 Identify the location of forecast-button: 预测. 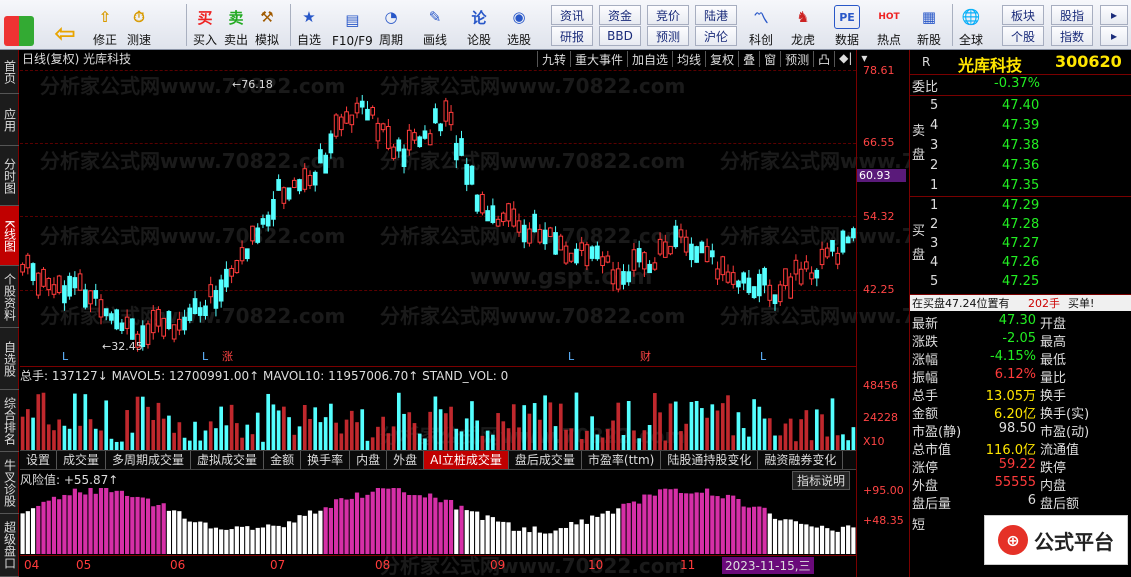
(668, 36).